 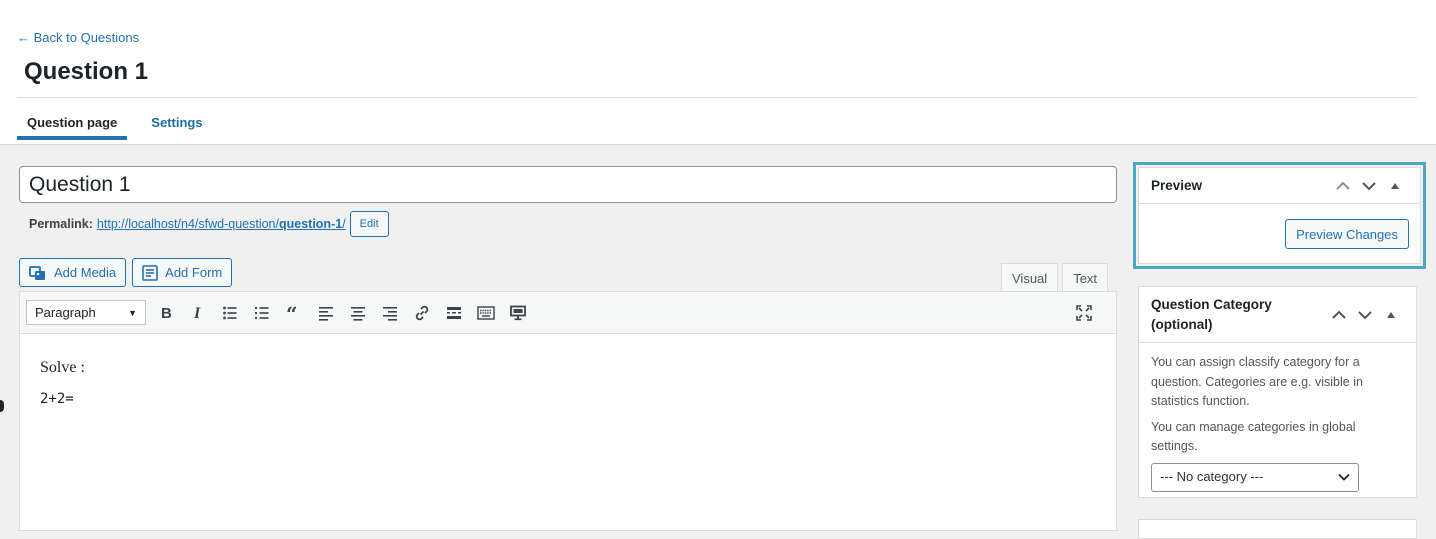 I want to click on edit-permalink-button: Edit, so click(x=369, y=224).